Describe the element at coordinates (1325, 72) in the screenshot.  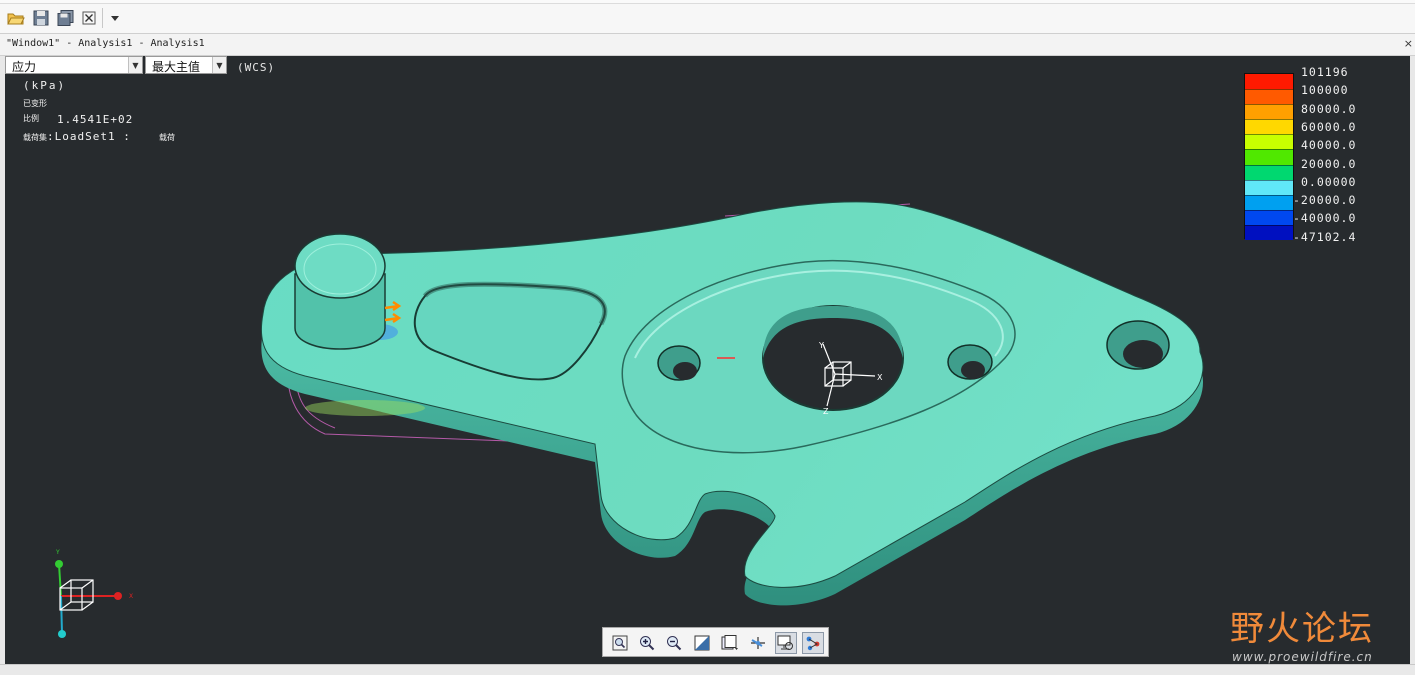
I see `legend-label: 101196` at that location.